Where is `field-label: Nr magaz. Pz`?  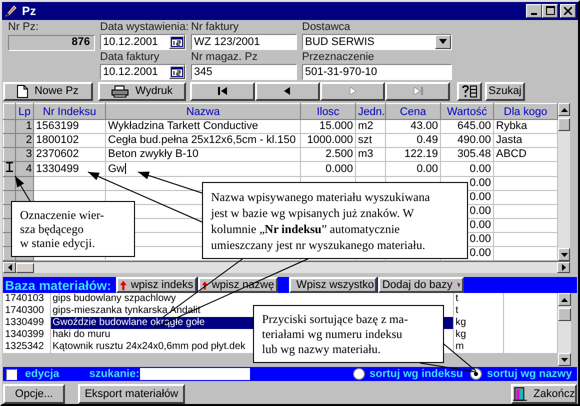 field-label: Nr magaz. Pz is located at coordinates (225, 56).